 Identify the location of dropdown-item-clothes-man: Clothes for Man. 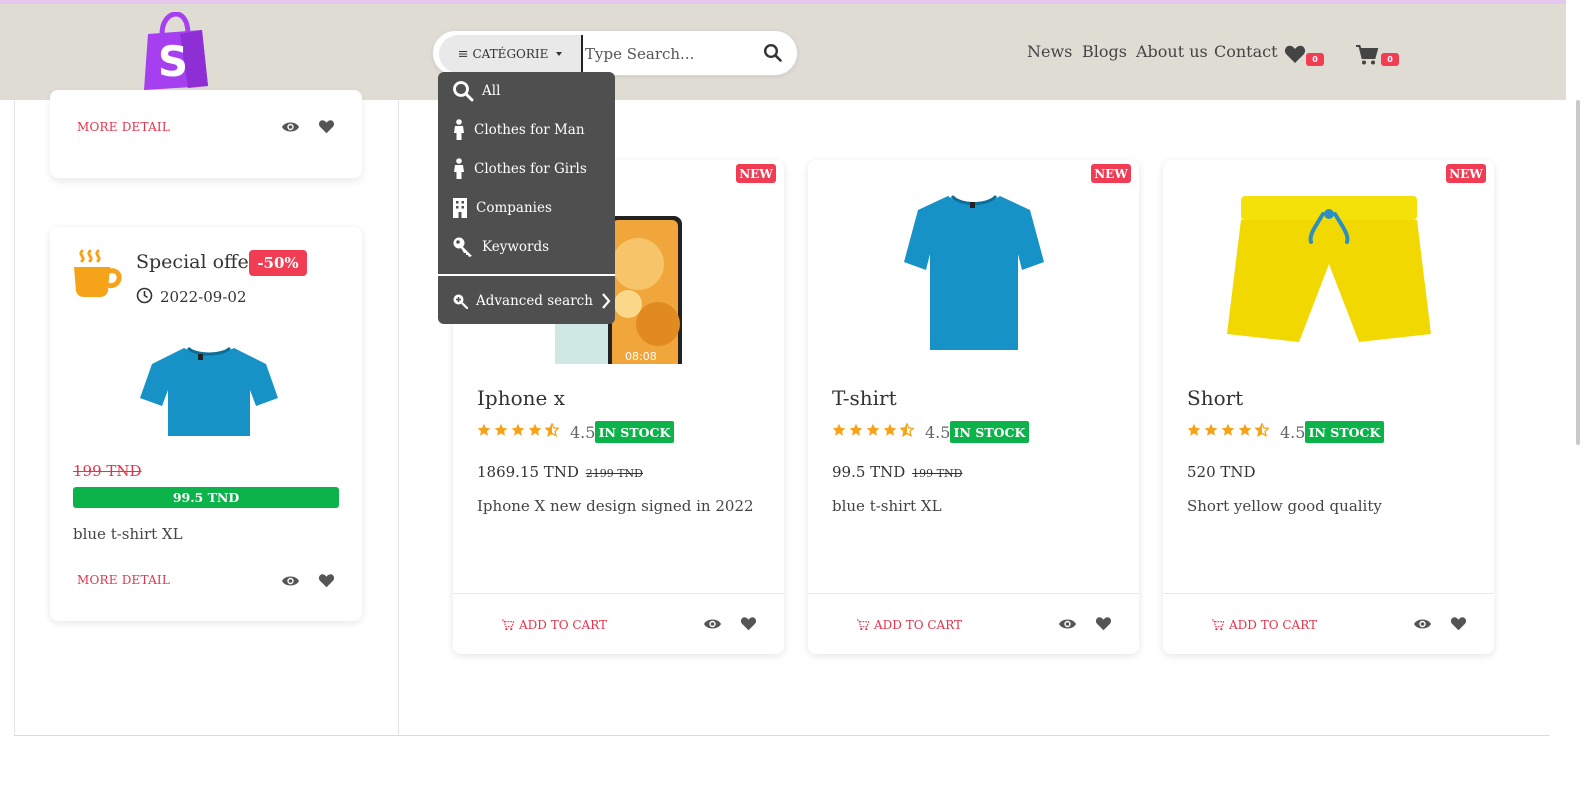
(518, 130).